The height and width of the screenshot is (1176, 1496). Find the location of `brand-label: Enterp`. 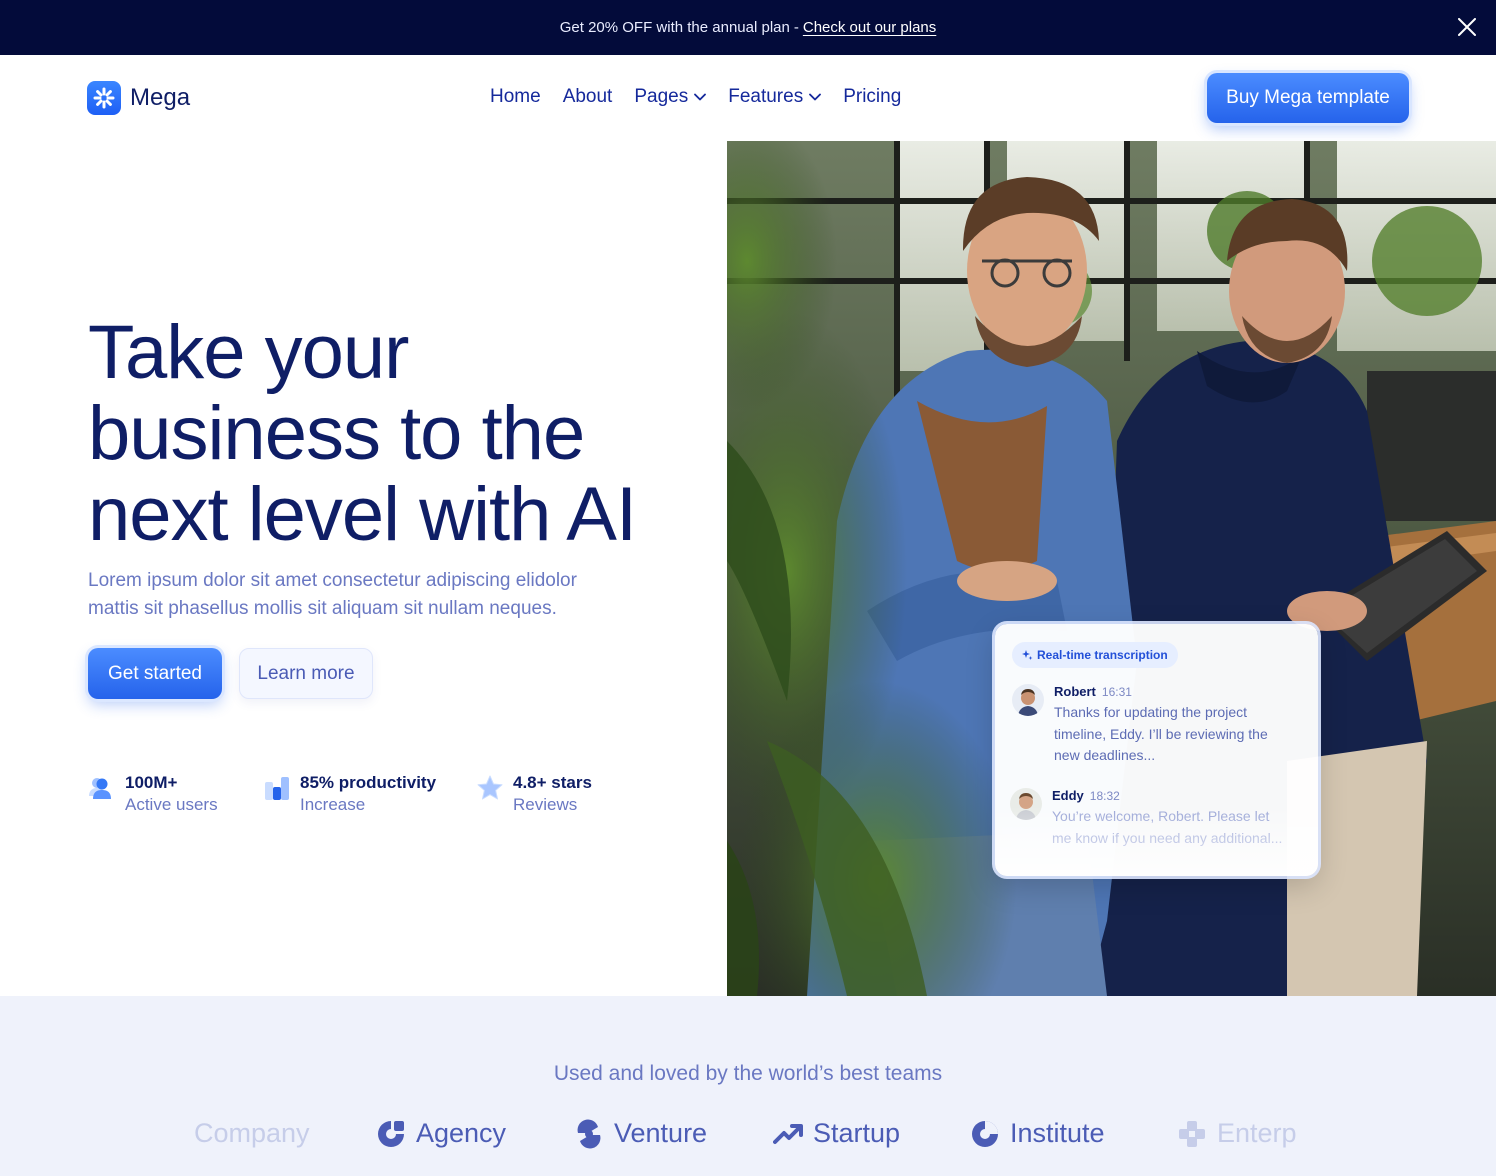

brand-label: Enterp is located at coordinates (1257, 1133).